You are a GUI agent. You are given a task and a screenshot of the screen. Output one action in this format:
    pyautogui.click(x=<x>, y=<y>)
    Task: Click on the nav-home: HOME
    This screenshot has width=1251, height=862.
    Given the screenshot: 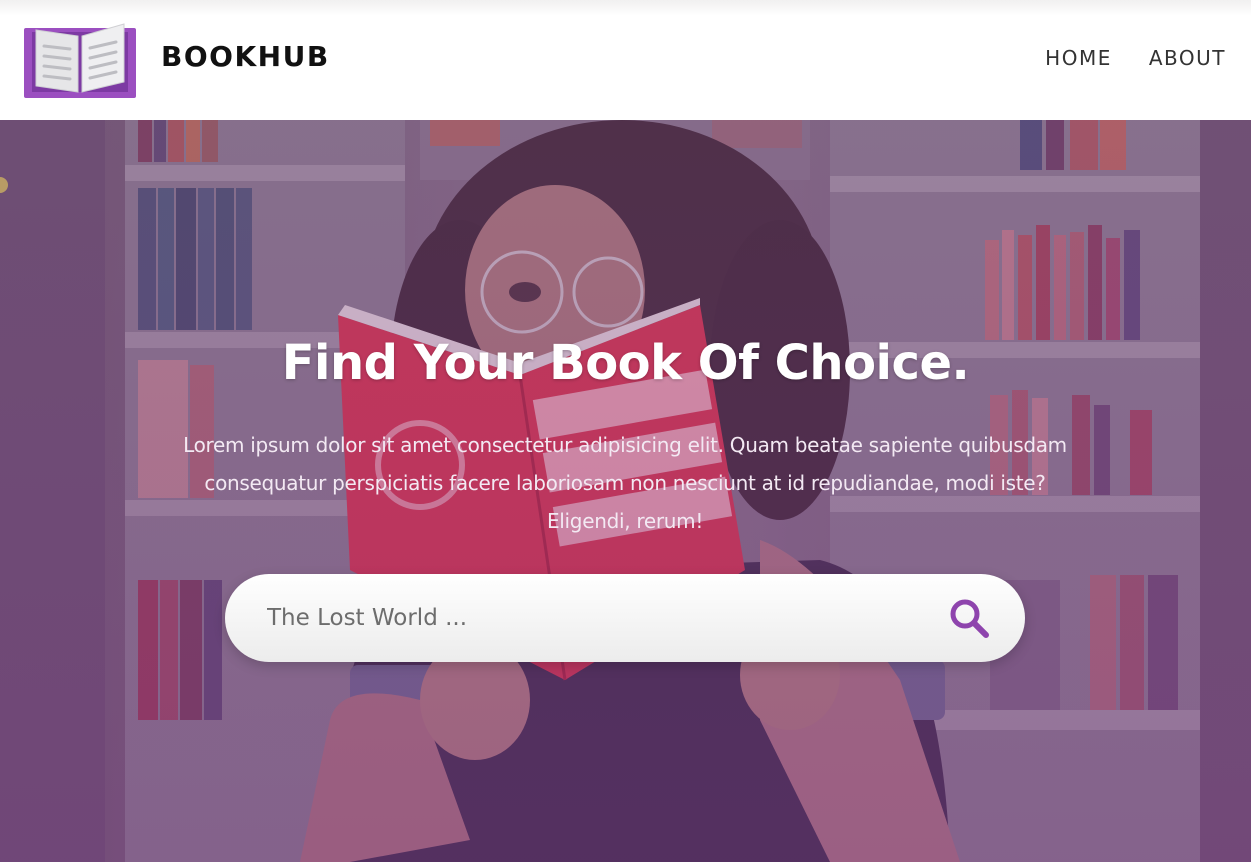 What is the action you would take?
    pyautogui.click(x=1078, y=58)
    